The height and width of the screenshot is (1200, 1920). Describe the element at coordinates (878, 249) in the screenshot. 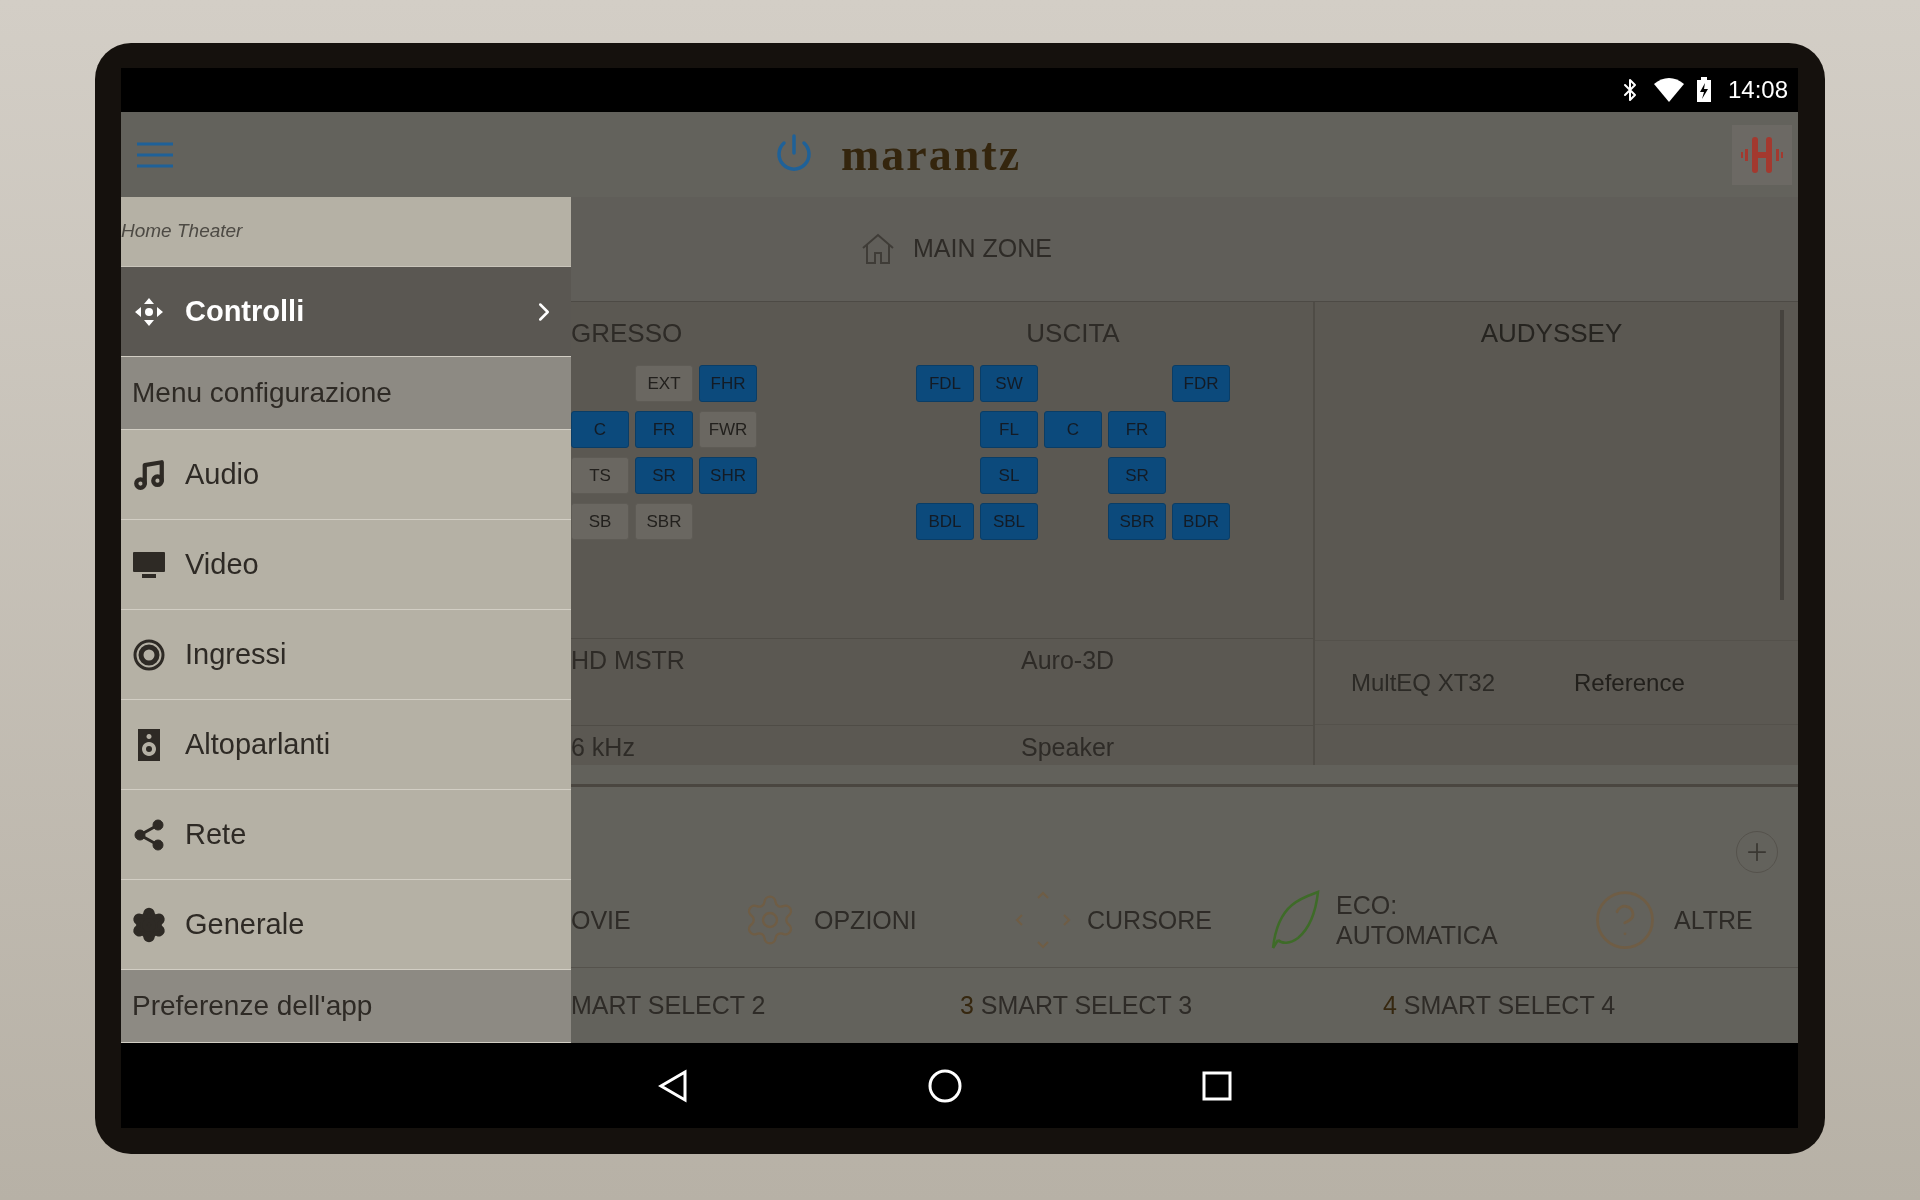

I see `home-icon` at that location.